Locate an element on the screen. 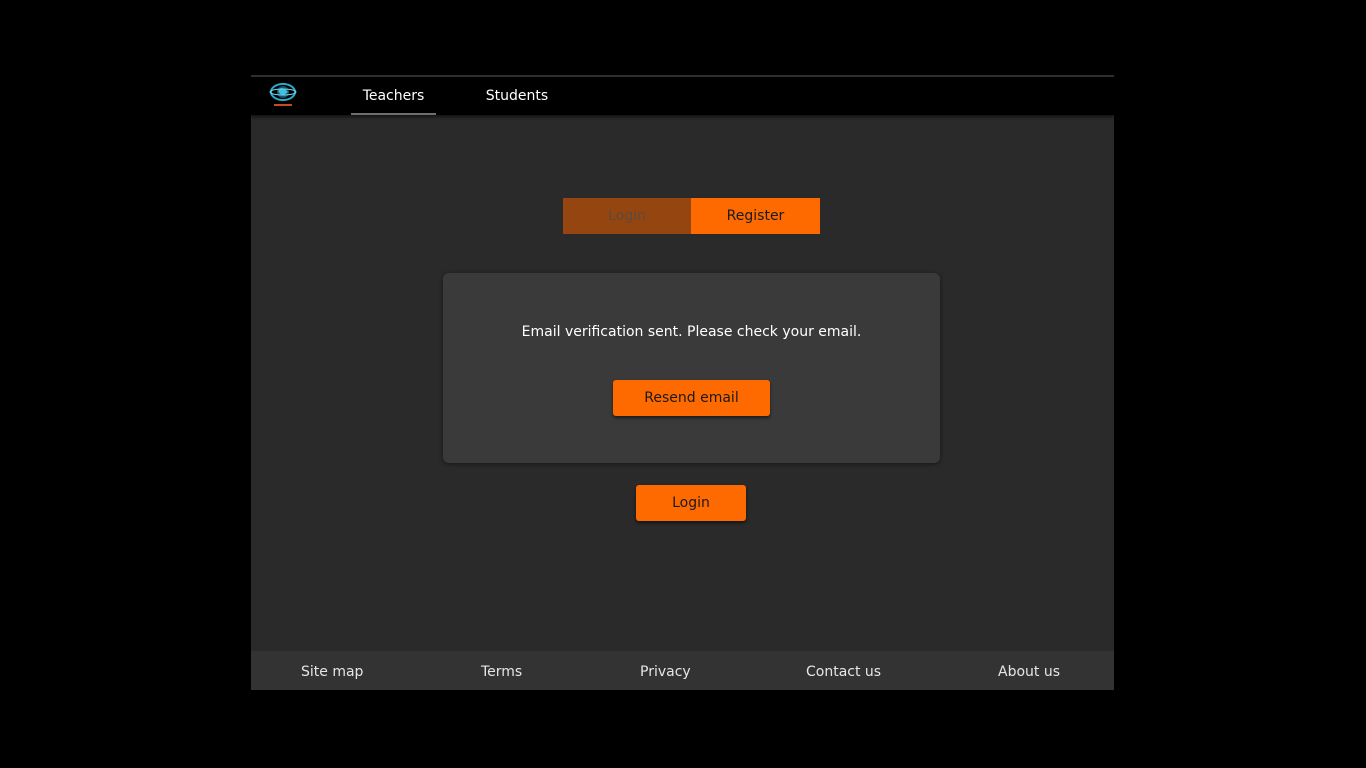 The height and width of the screenshot is (768, 1366). login-toggle-button: Login is located at coordinates (627, 216).